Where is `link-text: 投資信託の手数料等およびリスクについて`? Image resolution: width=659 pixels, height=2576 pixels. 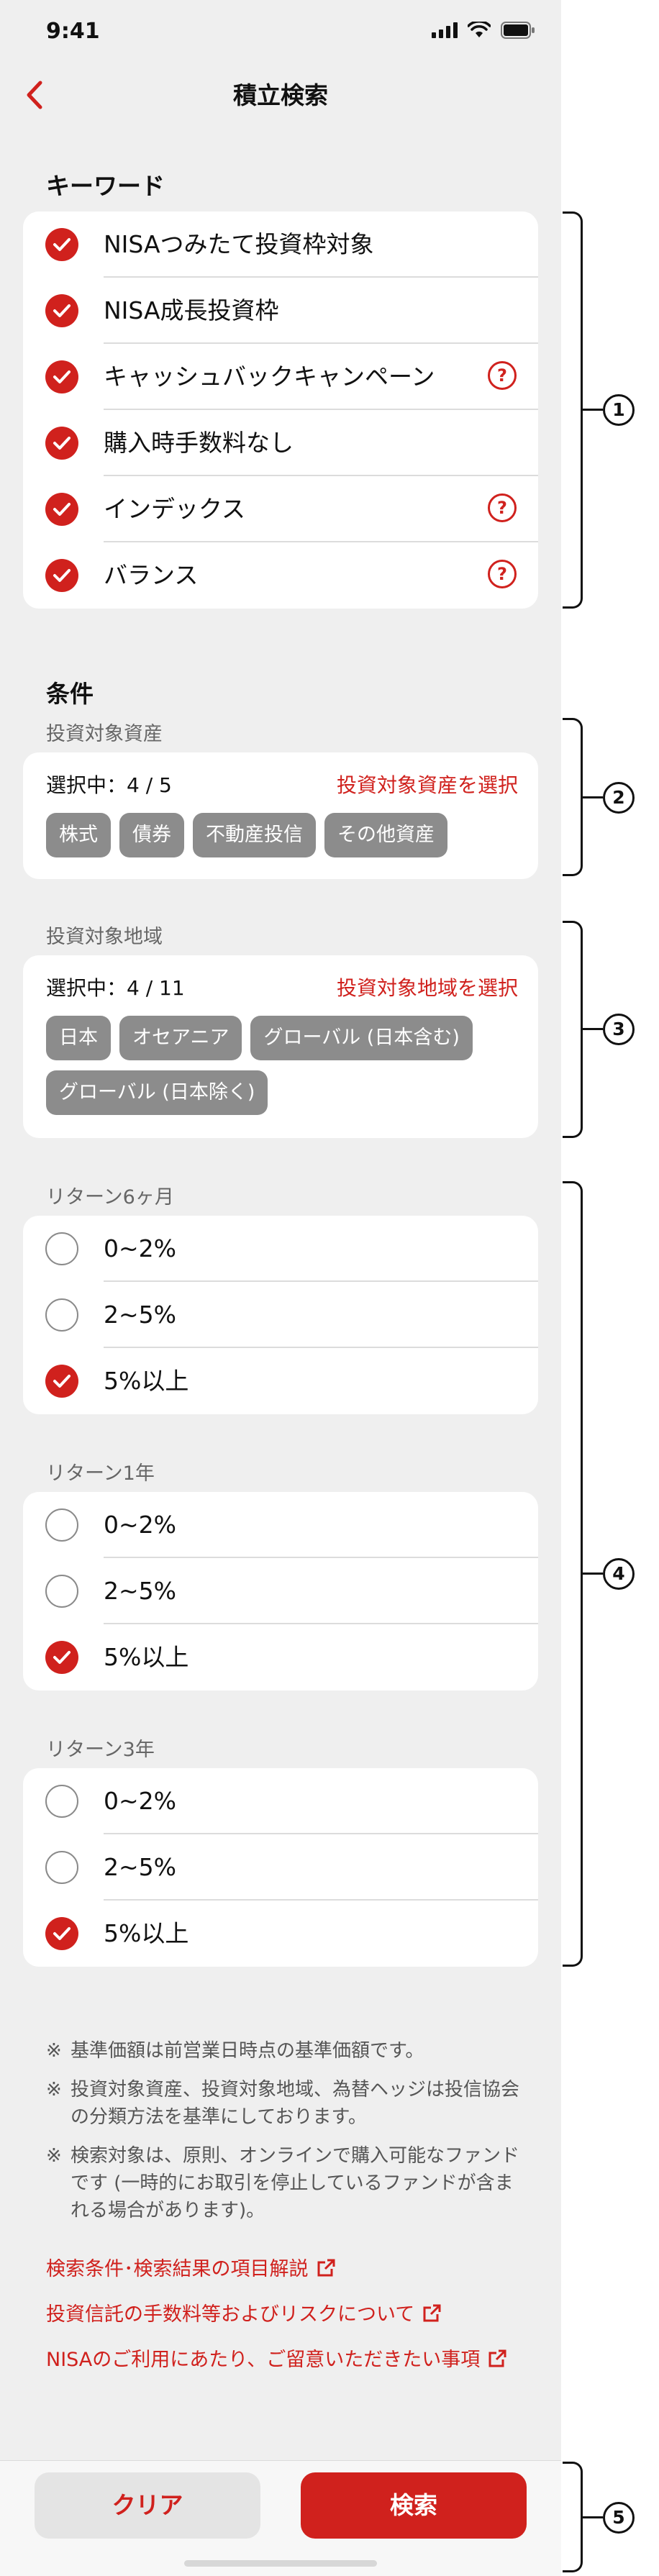
link-text: 投資信託の手数料等およびリスクについて is located at coordinates (231, 2314).